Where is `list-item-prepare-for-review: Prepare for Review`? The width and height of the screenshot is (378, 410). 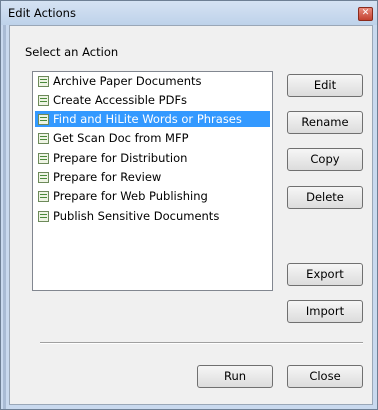
list-item-prepare-for-review: Prepare for Review is located at coordinates (152, 177).